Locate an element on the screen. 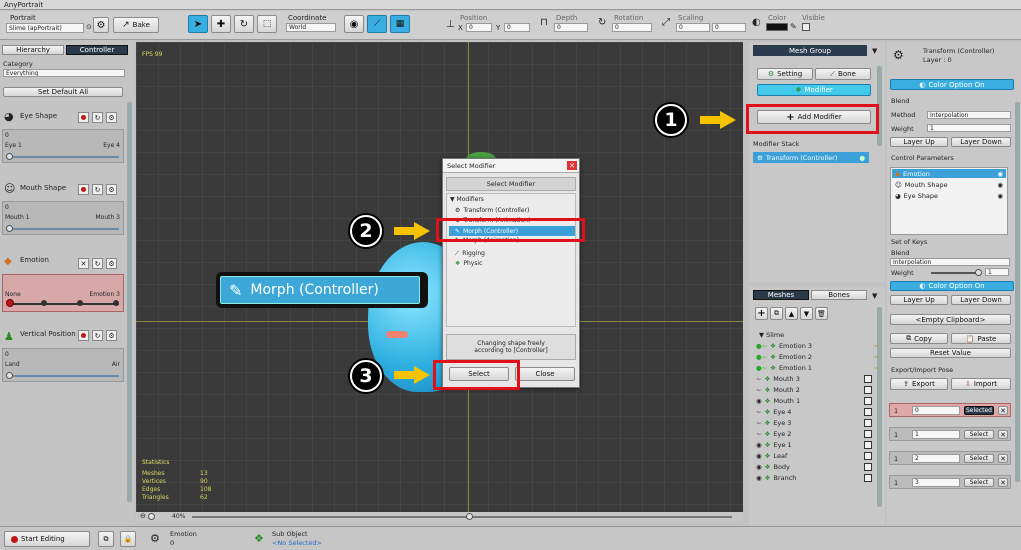  list-item: ◉ ❖ Mouth 1 is located at coordinates (817, 401).